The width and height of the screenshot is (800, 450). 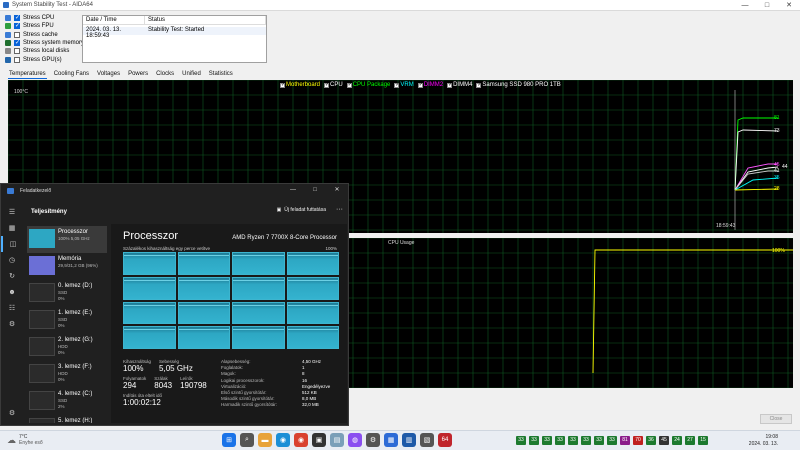 I want to click on side-item-disk: 1. lemez (E:) SSD 0%, so click(x=67, y=320).